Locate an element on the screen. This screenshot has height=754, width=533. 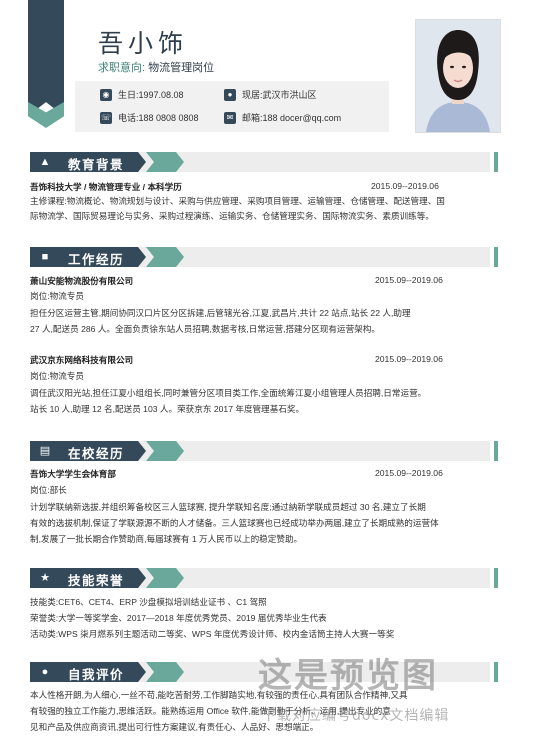
location-text: 现居:武汉市洪山区 is located at coordinates (279, 95).